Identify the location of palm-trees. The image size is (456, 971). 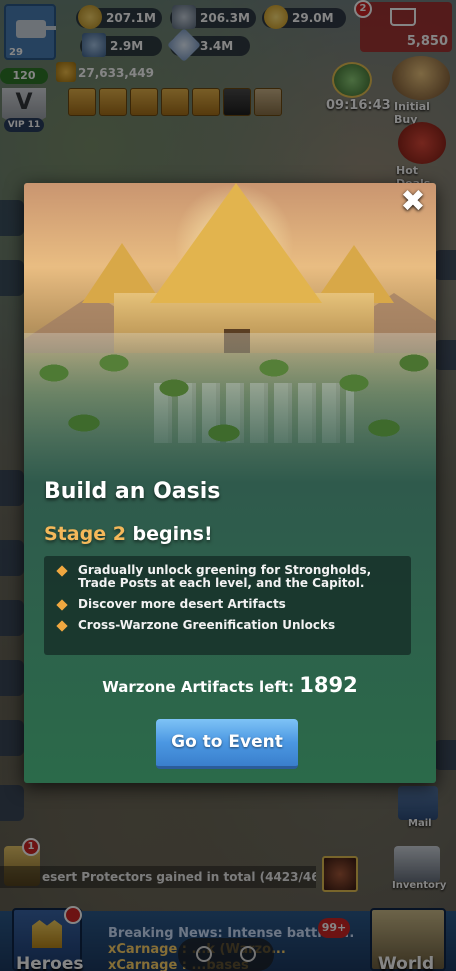
(230, 408).